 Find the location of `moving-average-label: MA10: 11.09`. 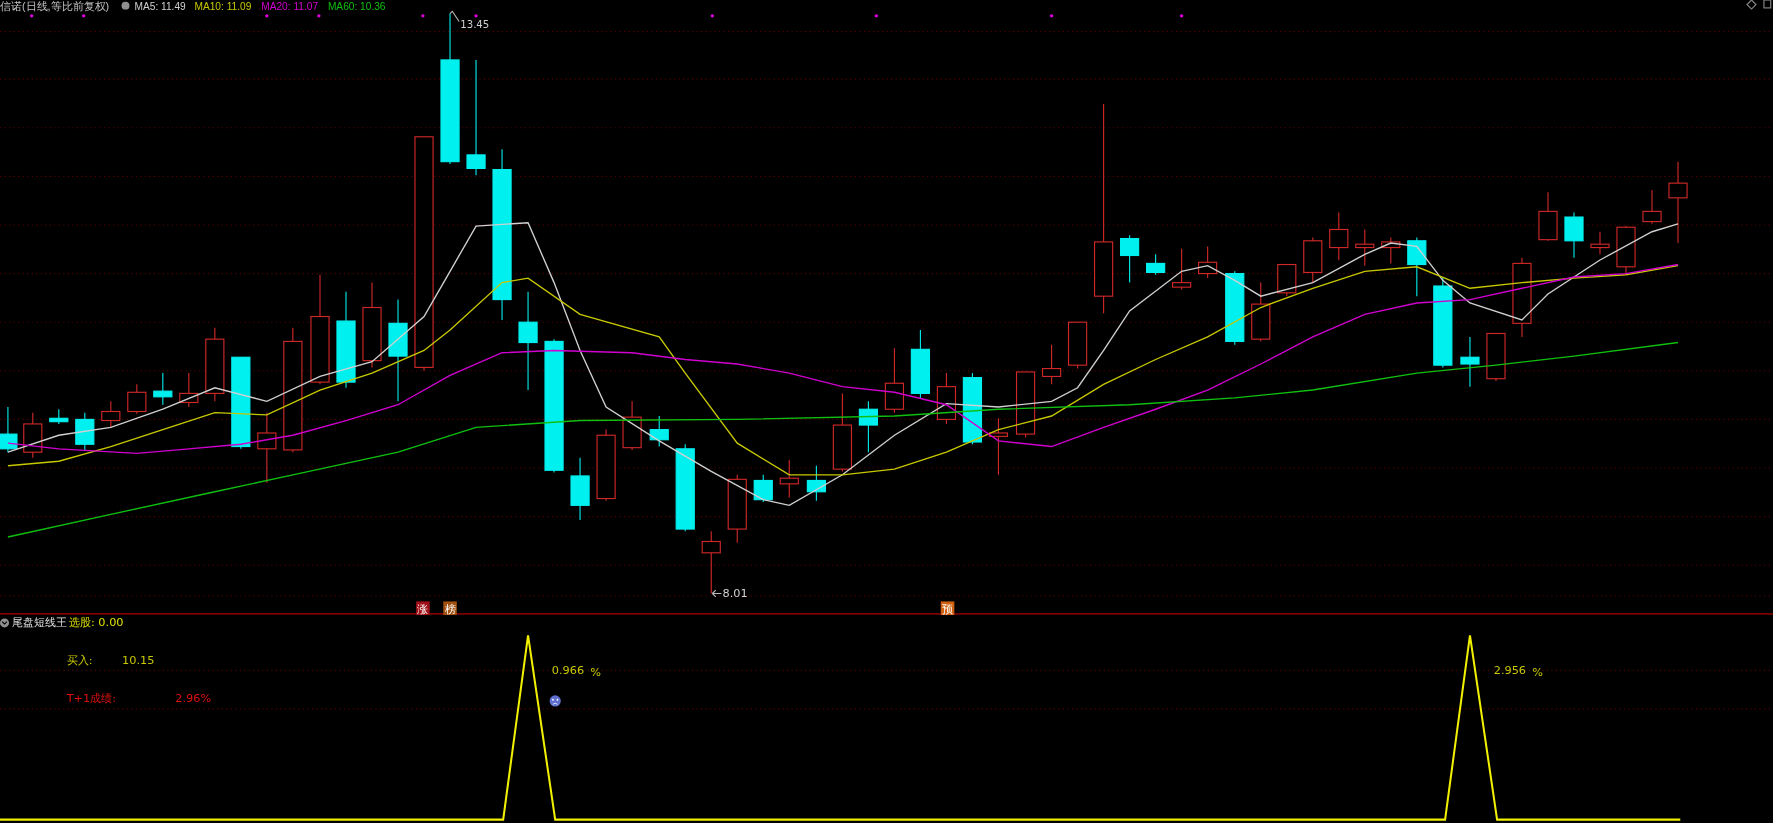

moving-average-label: MA10: 11.09 is located at coordinates (223, 6).